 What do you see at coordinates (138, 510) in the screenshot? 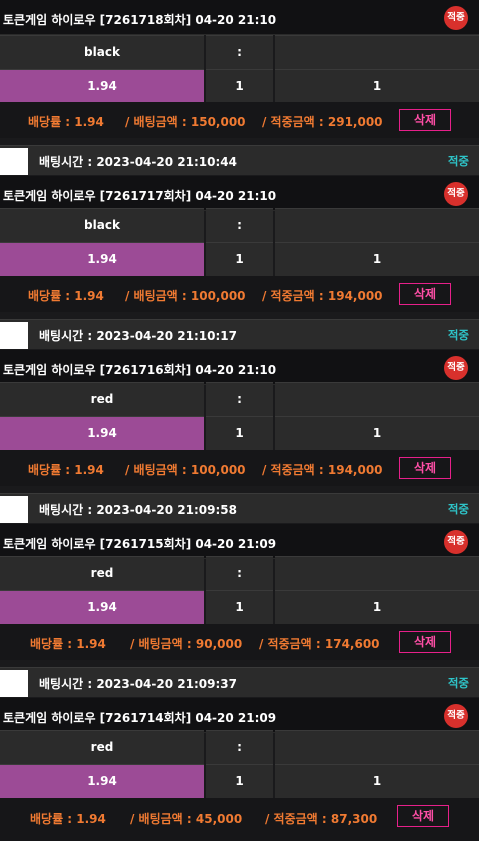
I see `bet-time: 배팅시간 : 2023-04-20 21:09:58` at bounding box center [138, 510].